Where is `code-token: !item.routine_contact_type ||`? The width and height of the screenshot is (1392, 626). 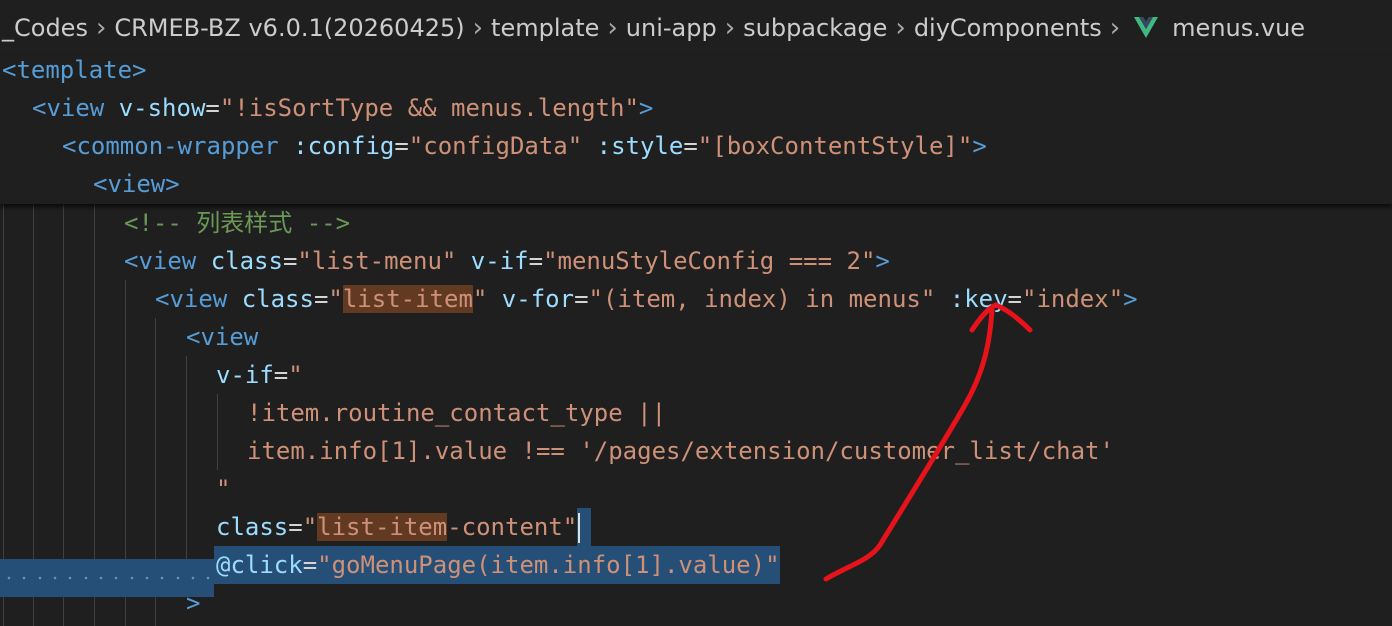
code-token: !item.routine_contact_type || is located at coordinates (457, 413).